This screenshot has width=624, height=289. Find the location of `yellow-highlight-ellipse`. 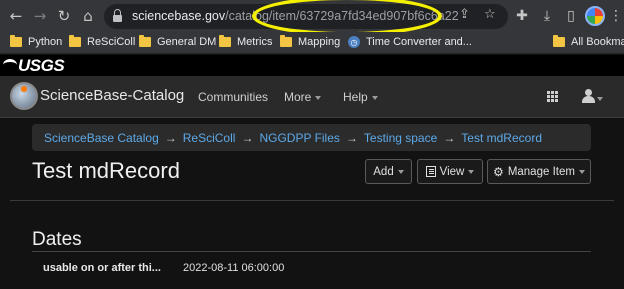

yellow-highlight-ellipse is located at coordinates (347, 18).